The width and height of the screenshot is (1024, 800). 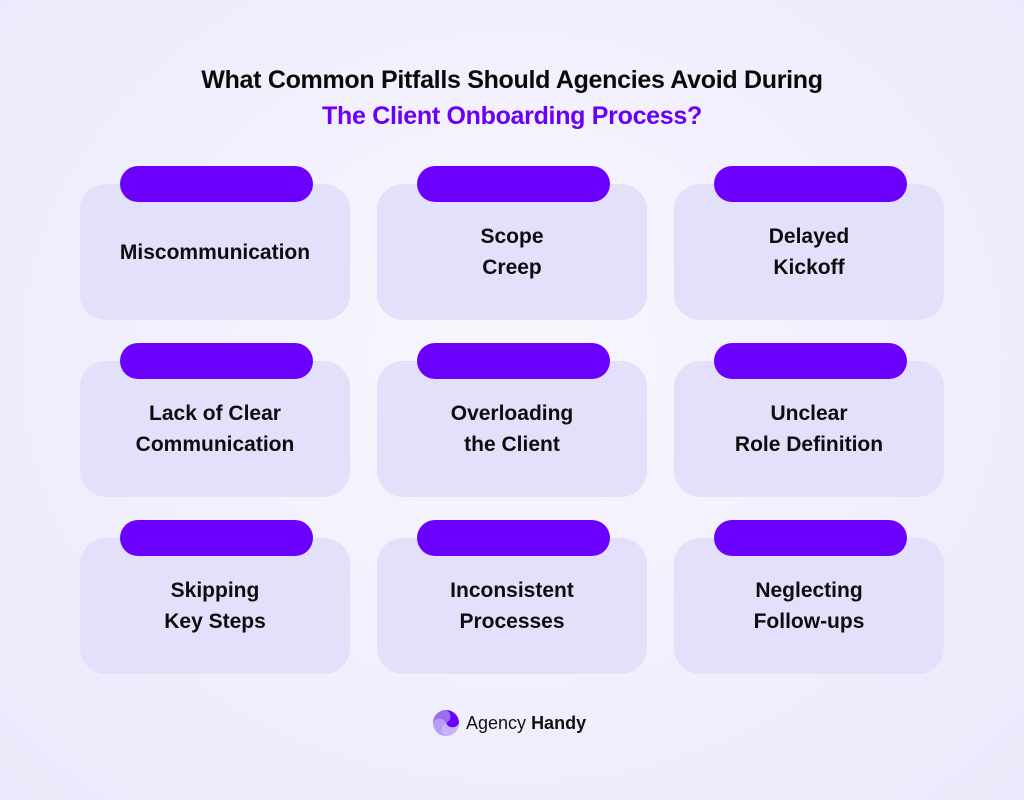 I want to click on pitfall-card: Skipping Key Steps, so click(x=215, y=597).